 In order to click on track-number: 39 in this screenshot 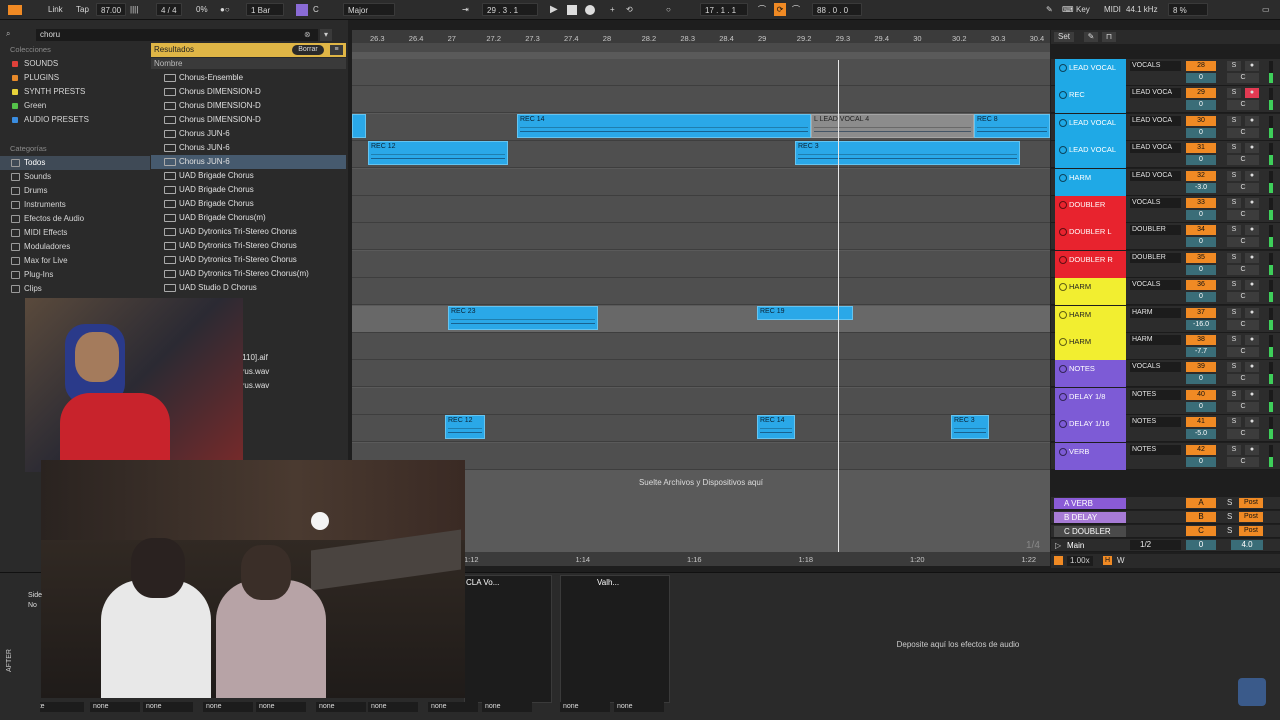, I will do `click(1201, 367)`.